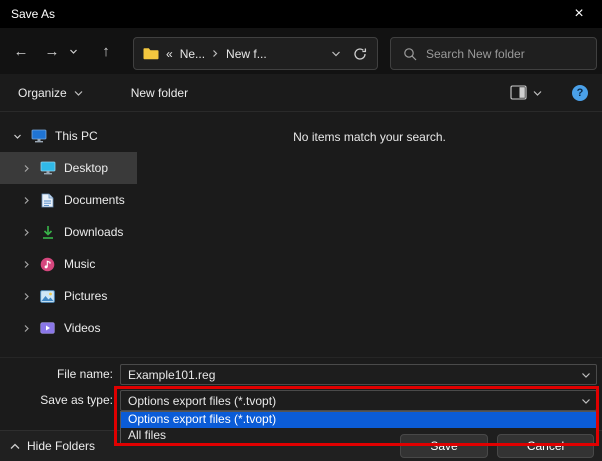 The height and width of the screenshot is (461, 602). What do you see at coordinates (358, 420) in the screenshot?
I see `dropdown-option-tvopt: Options export files (*.tvopt)` at bounding box center [358, 420].